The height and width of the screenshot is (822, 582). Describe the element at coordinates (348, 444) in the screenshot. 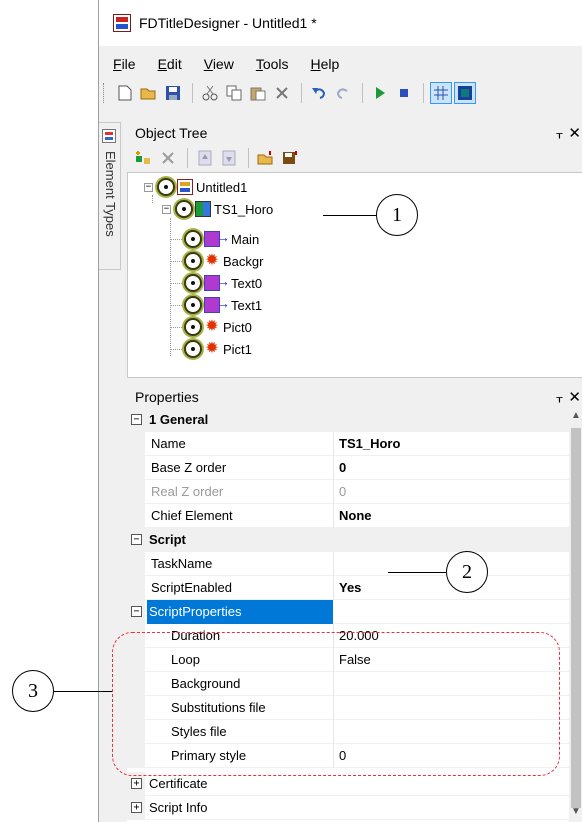

I see `prop-row-name: Name TS1_Horo` at that location.